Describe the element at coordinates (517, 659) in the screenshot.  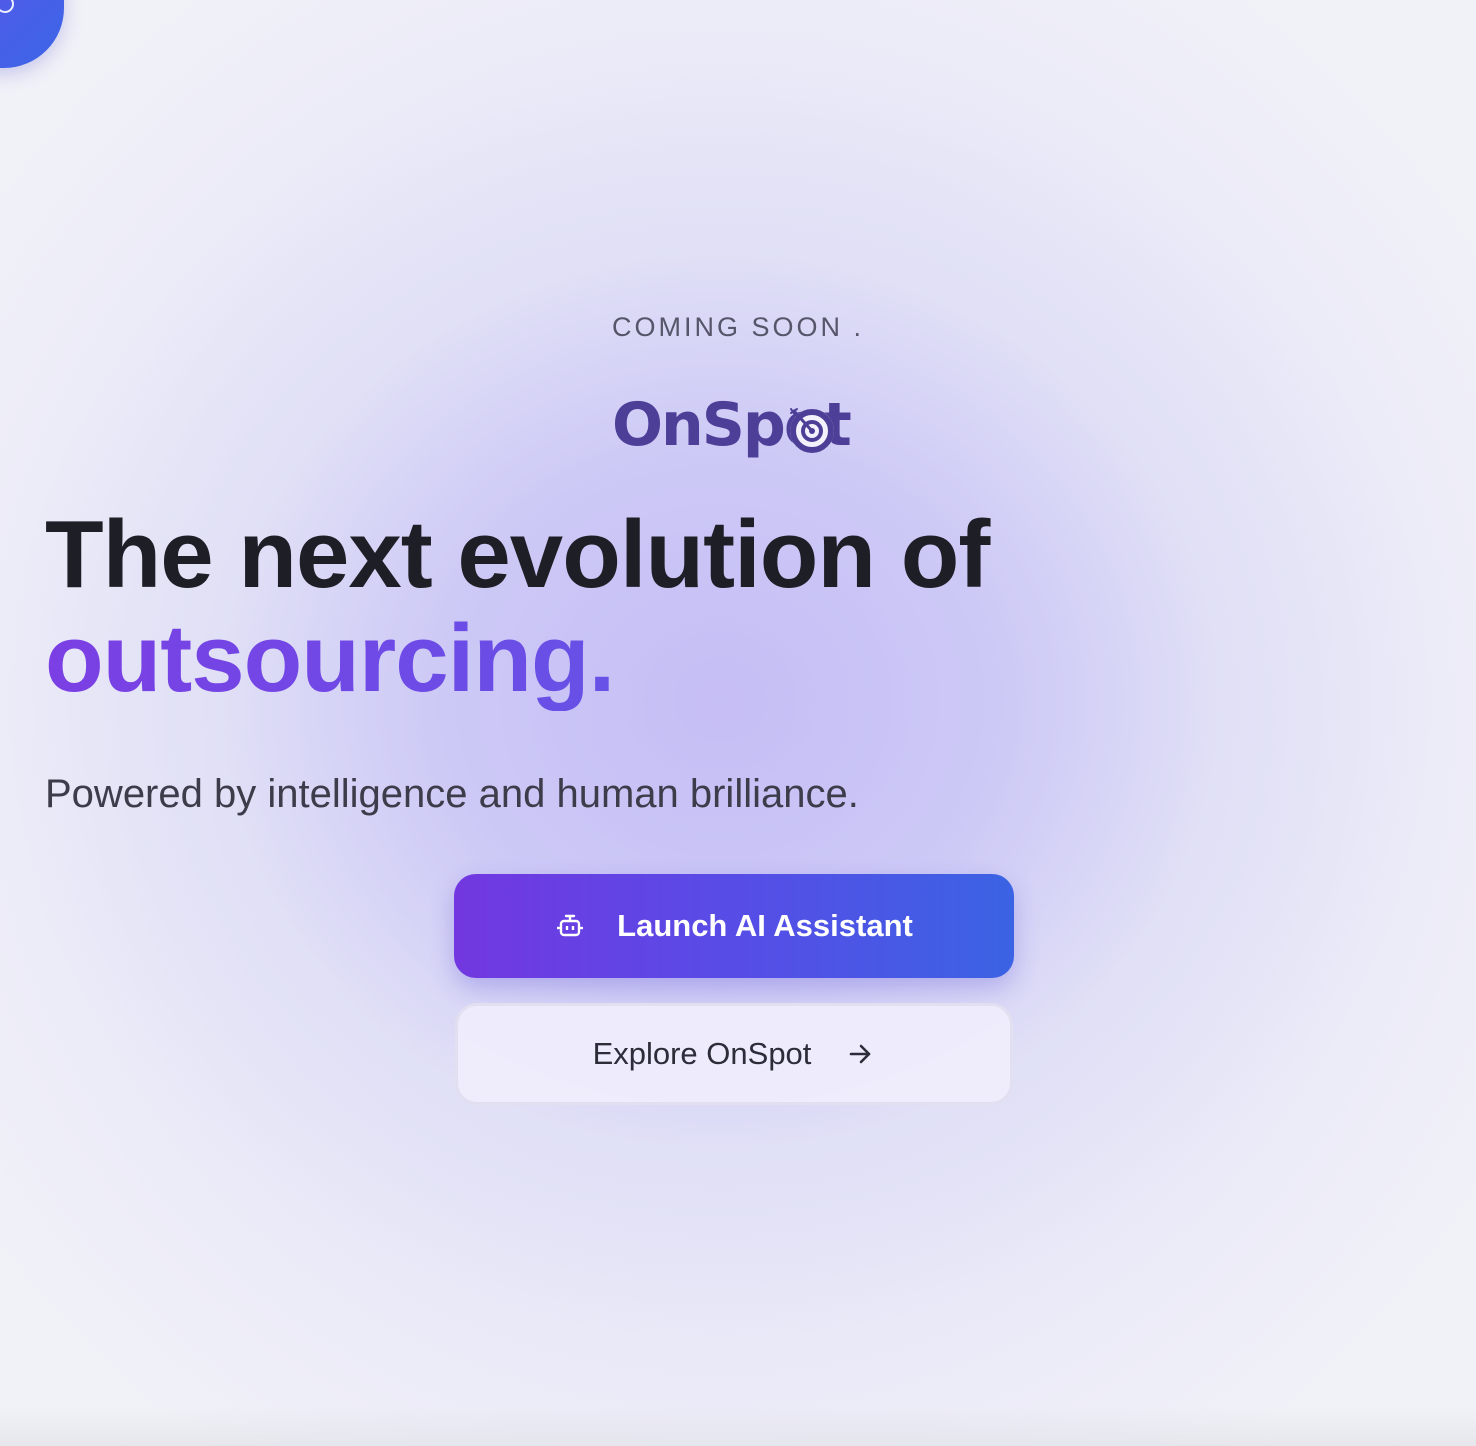
I see `headline-accent: outsourcing.` at that location.